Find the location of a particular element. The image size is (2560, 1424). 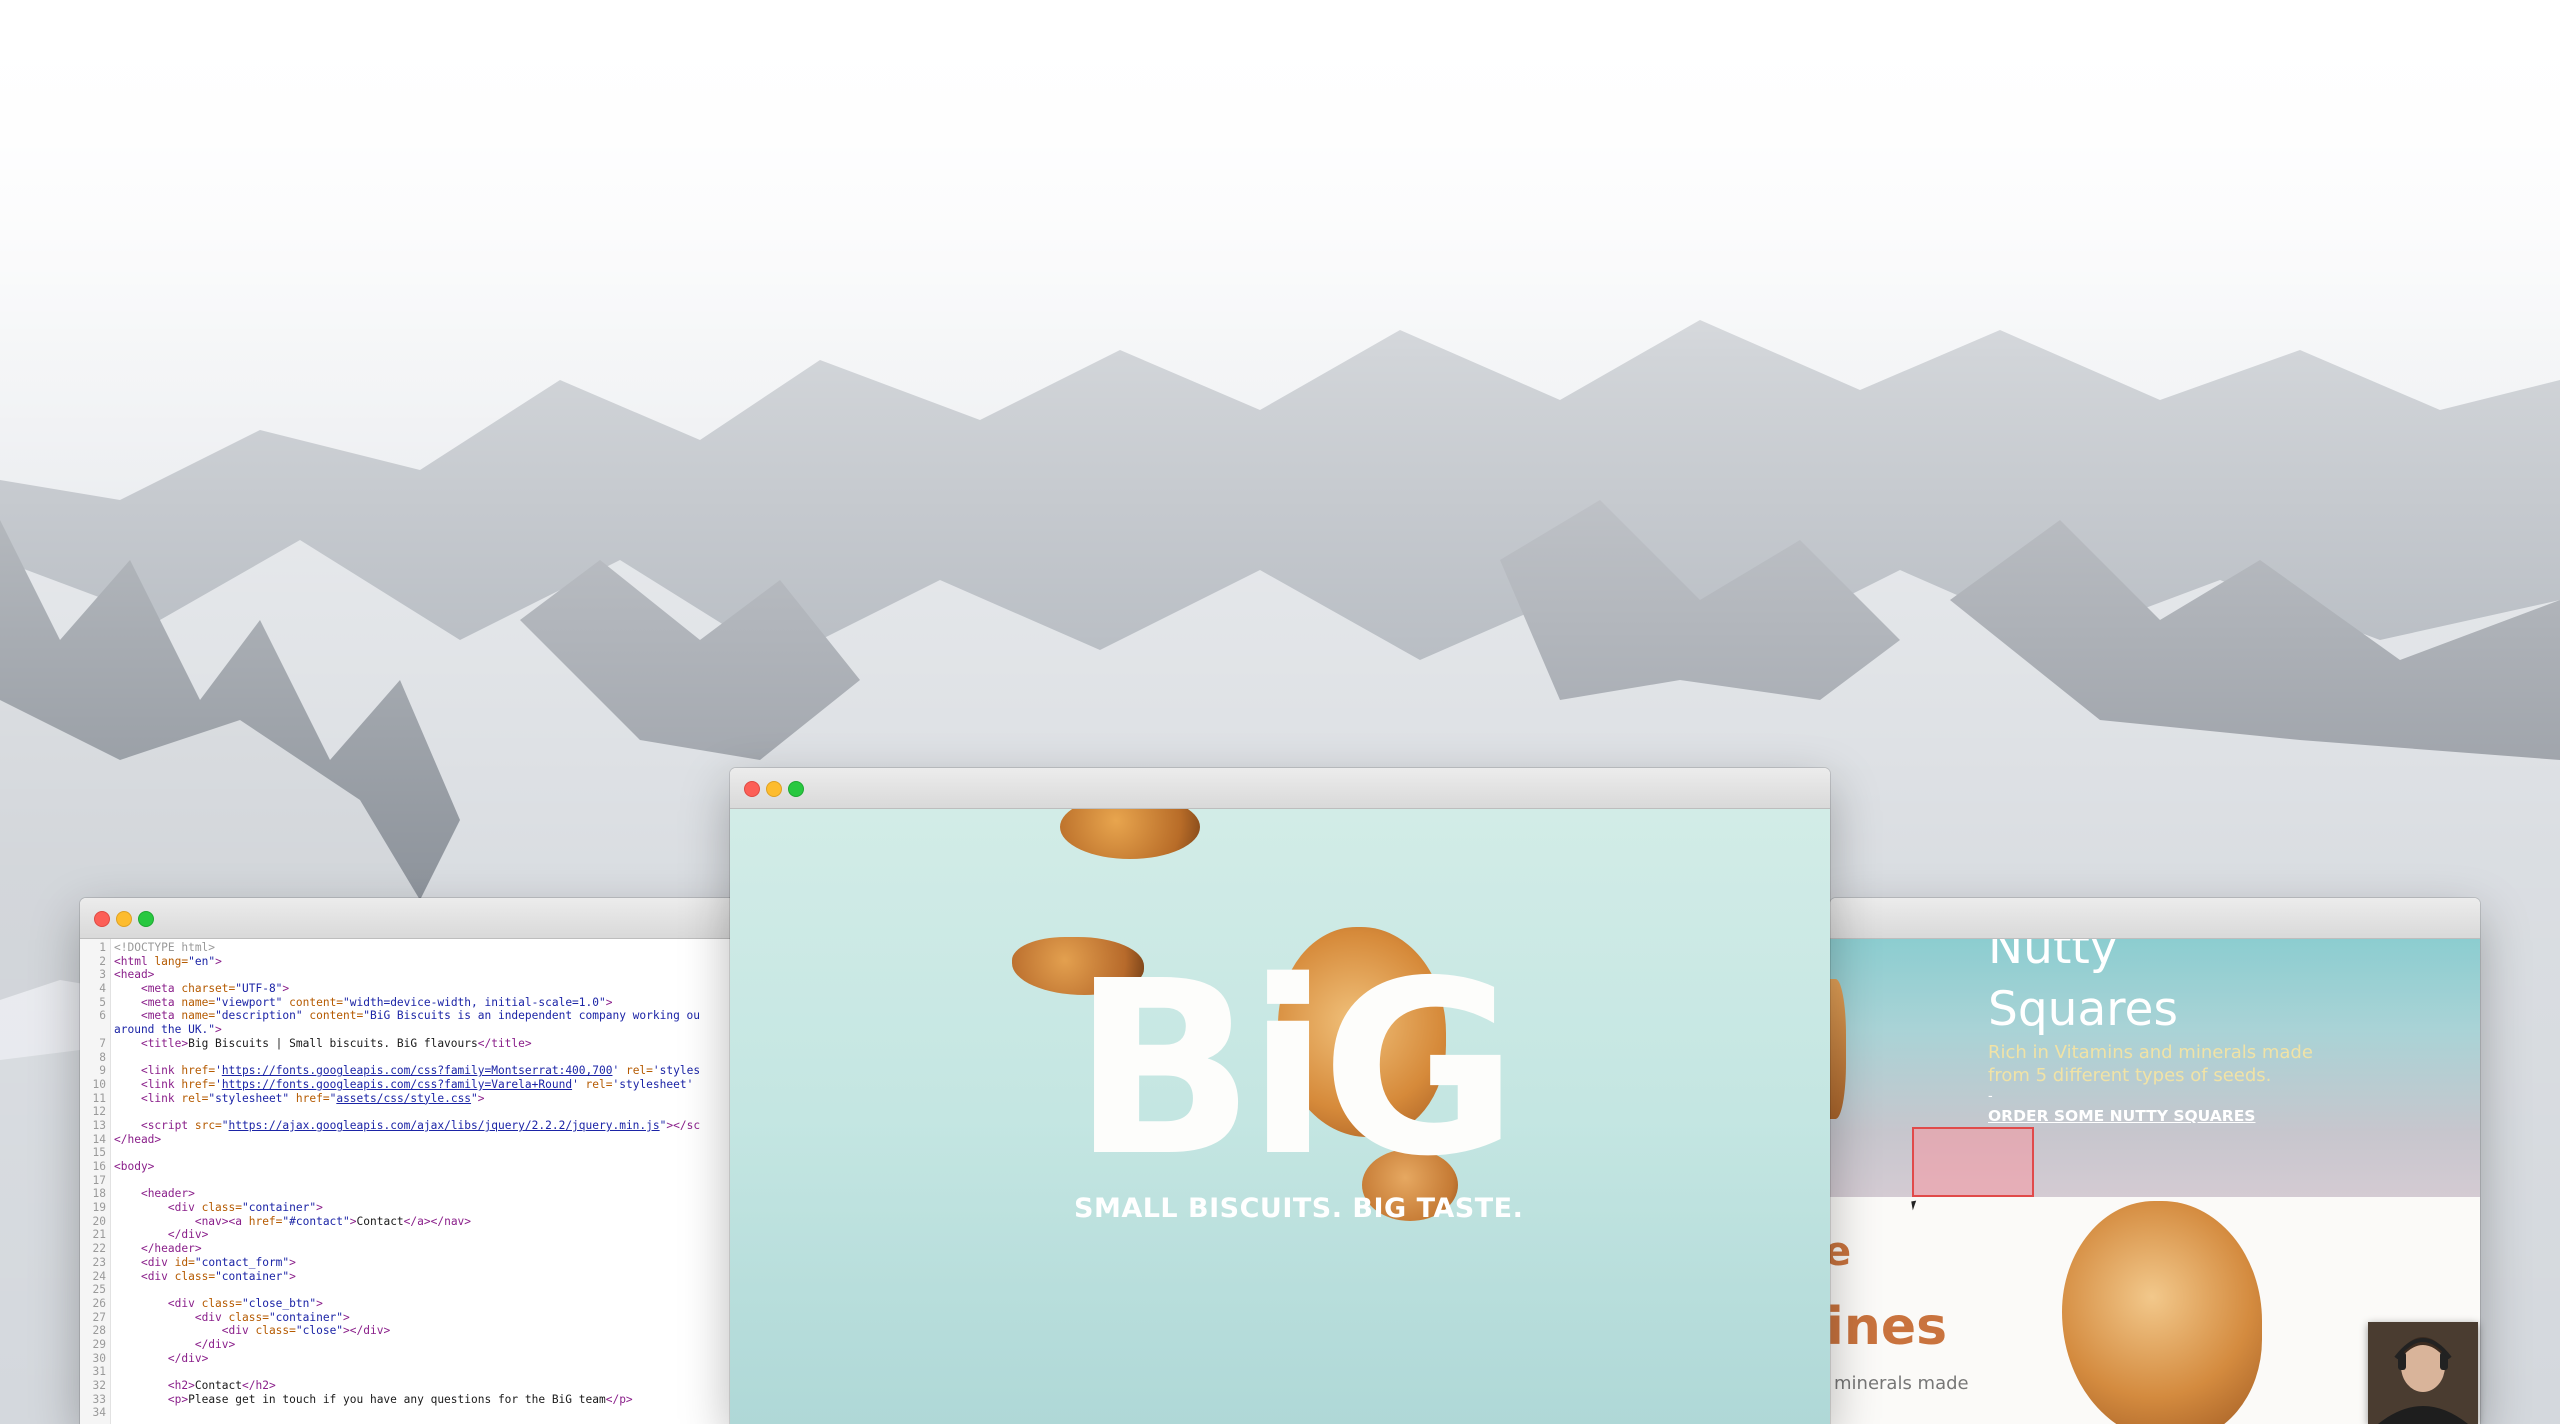

line-number: 14 is located at coordinates (99, 1139).